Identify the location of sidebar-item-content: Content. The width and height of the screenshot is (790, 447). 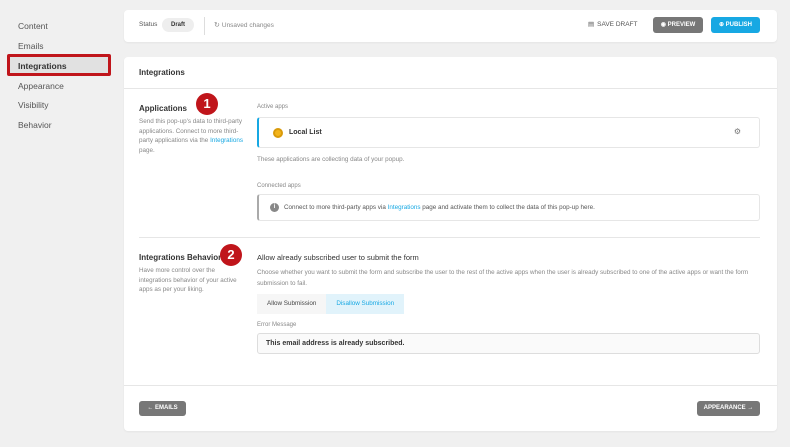
(33, 26).